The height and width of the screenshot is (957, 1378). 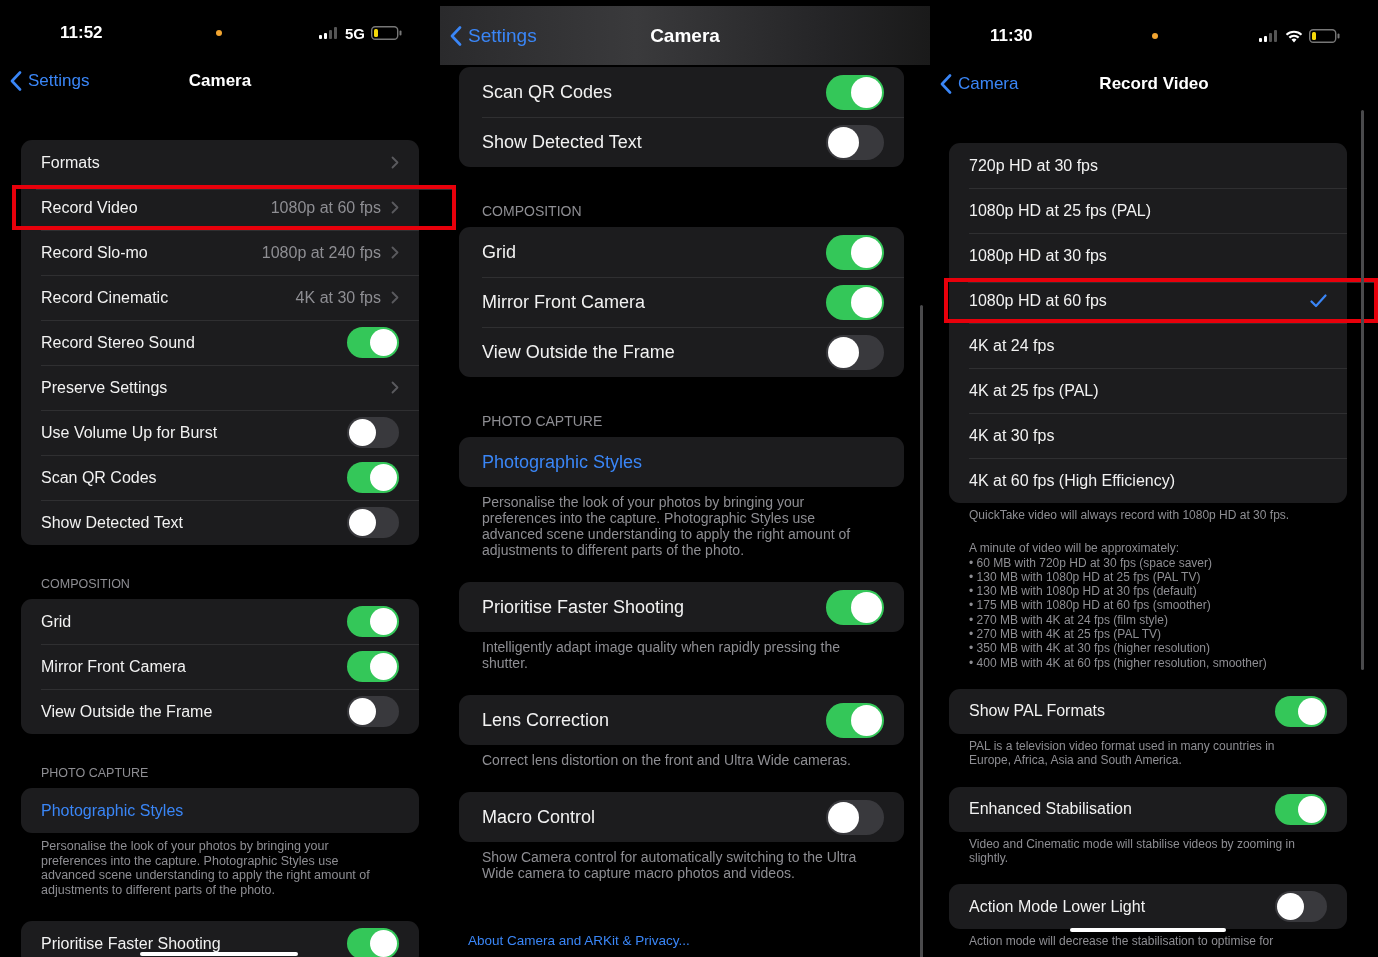 What do you see at coordinates (1148, 390) in the screenshot?
I see `settings-row: 4K at 25 fps (PAL)` at bounding box center [1148, 390].